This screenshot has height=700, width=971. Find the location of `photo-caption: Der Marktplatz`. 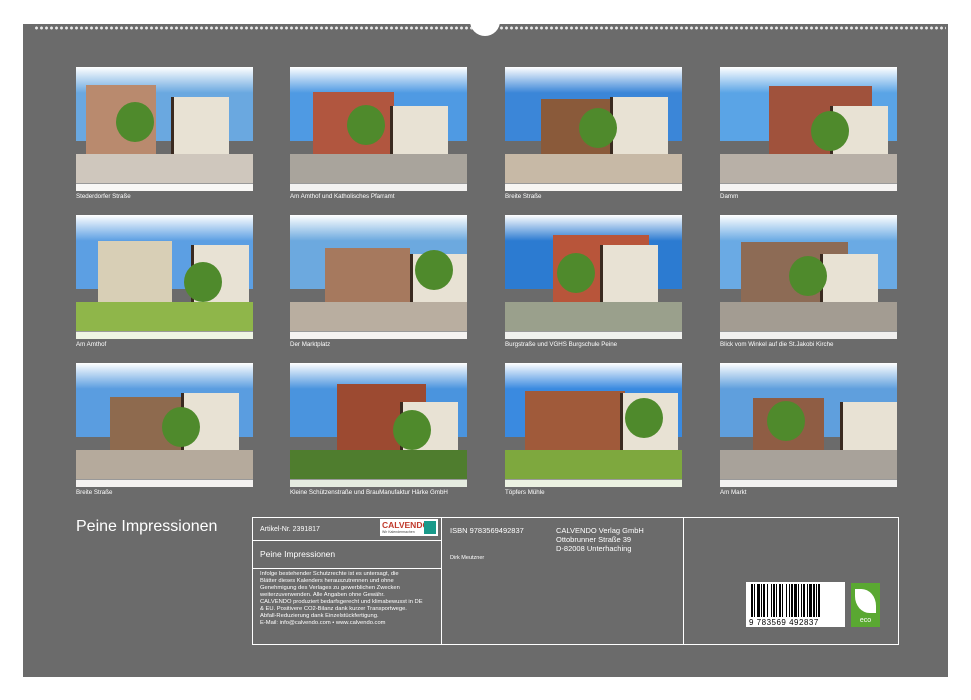

photo-caption: Der Marktplatz is located at coordinates (310, 344).